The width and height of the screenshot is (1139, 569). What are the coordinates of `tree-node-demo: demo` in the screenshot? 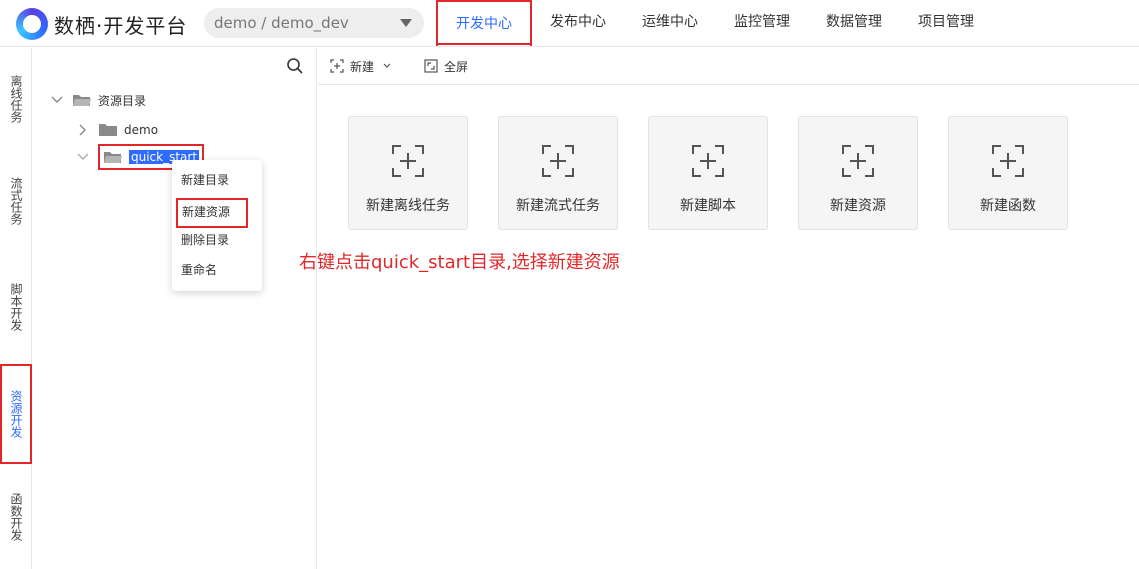 It's located at (117, 130).